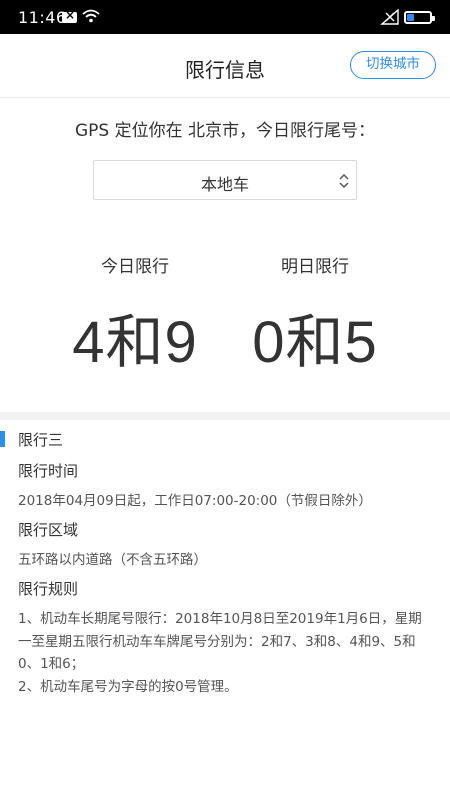  Describe the element at coordinates (225, 131) in the screenshot. I see `gps-location-text: GPS 定位你在 北京市，今日限行尾号：` at that location.